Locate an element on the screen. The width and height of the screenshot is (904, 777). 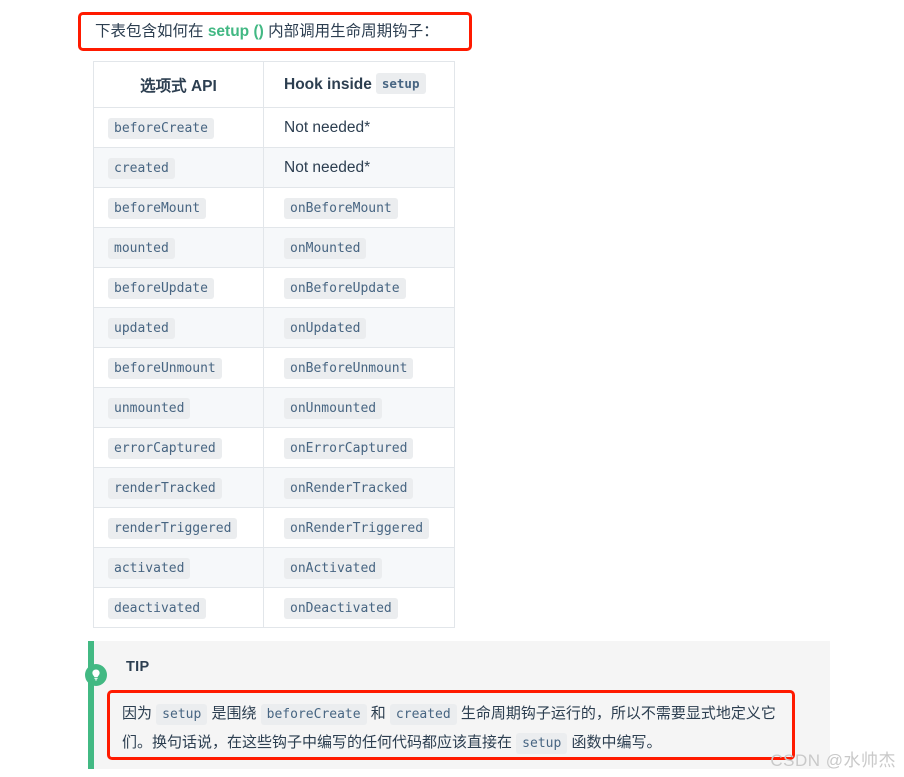
table-header-row: 选项式 API Hook inside setup is located at coordinates (274, 84).